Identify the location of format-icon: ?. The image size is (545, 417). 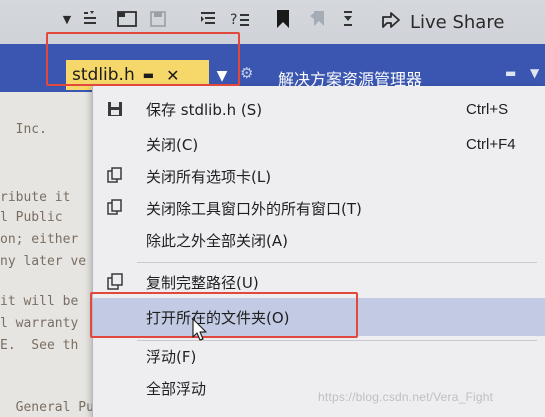
(240, 19).